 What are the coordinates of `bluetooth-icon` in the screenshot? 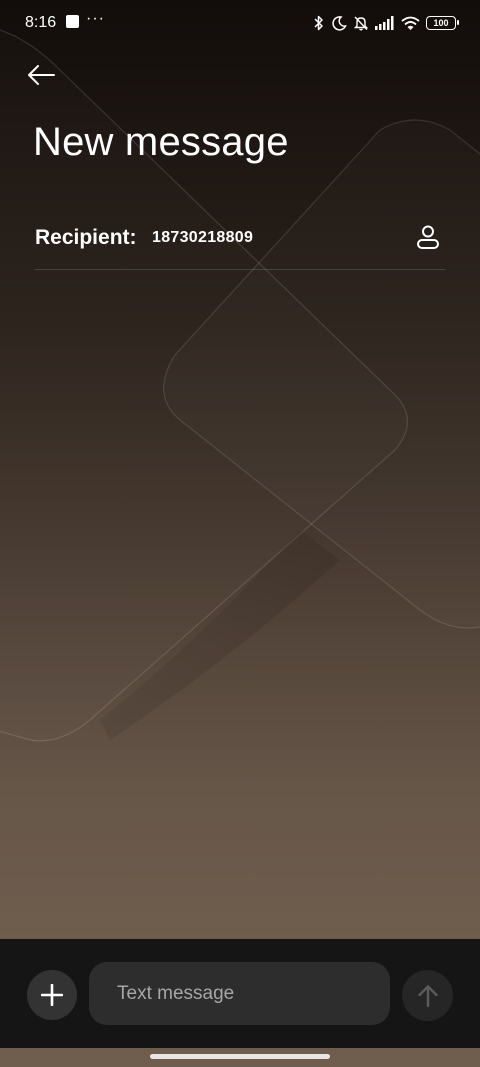 It's located at (318, 23).